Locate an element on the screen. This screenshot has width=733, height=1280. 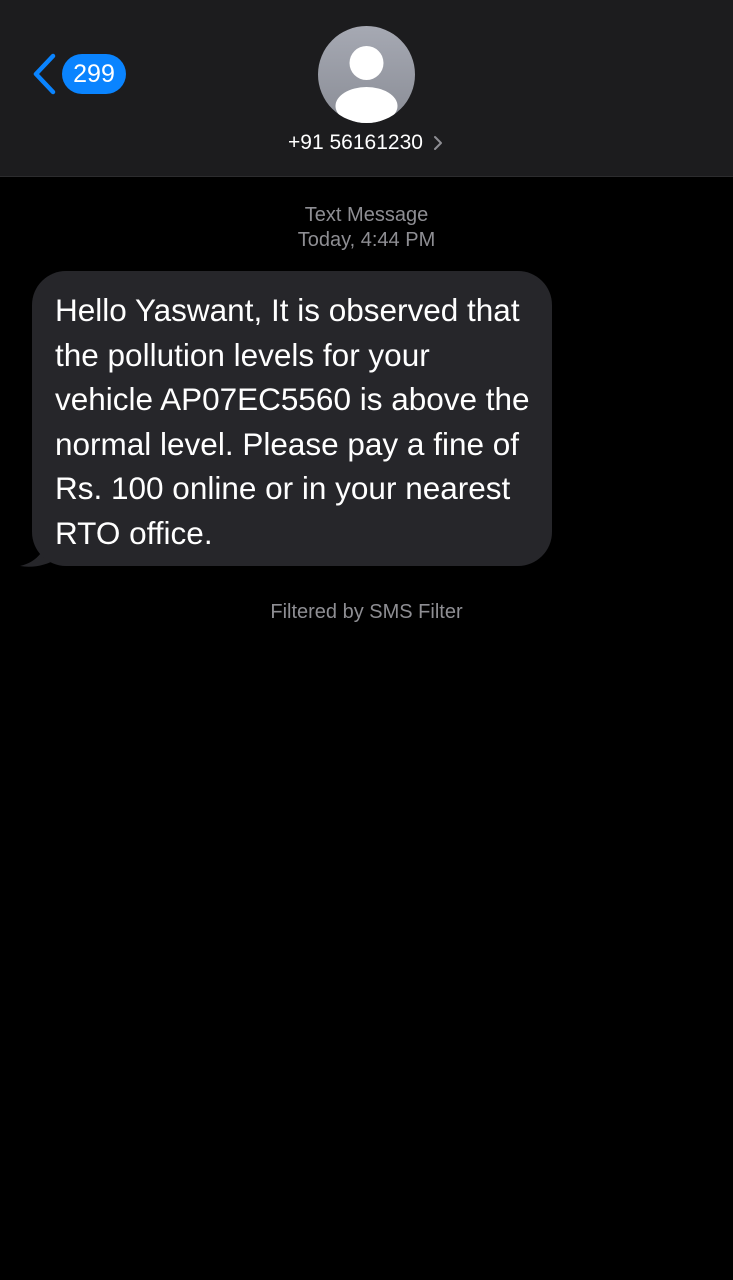
conversation-header: 299 +91 56161230 is located at coordinates (366, 88).